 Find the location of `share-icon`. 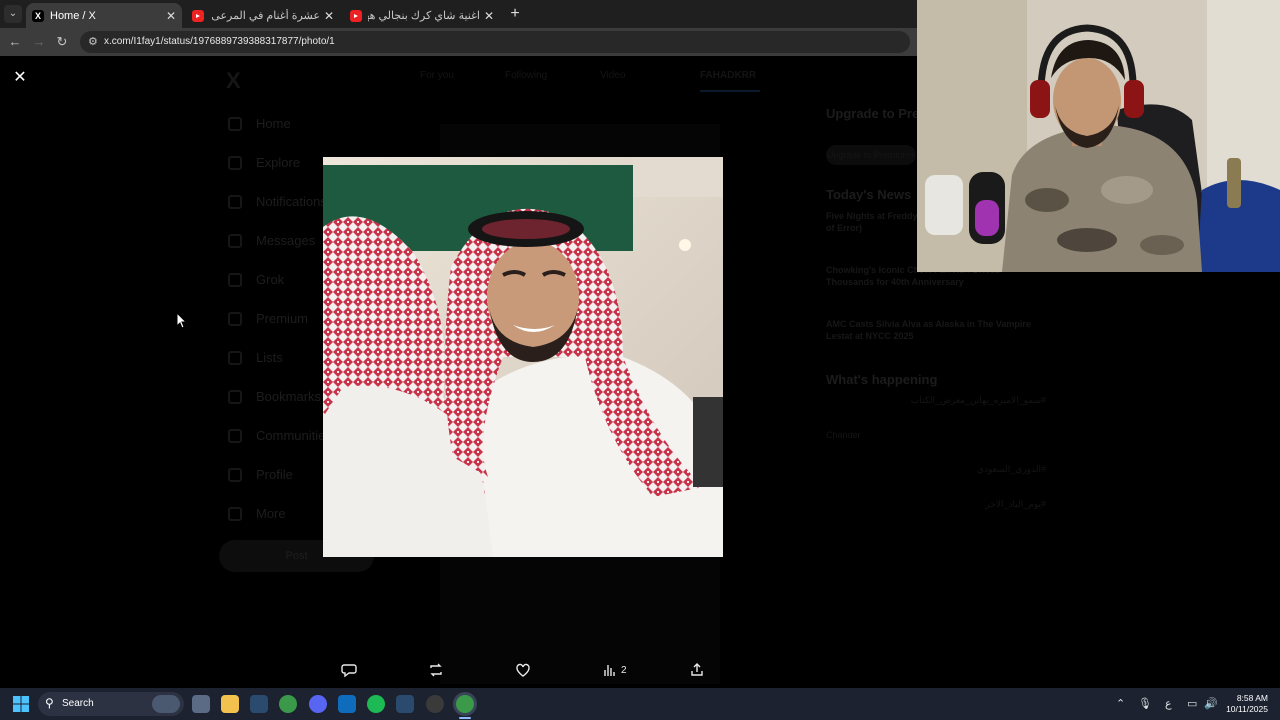

share-icon is located at coordinates (697, 672).